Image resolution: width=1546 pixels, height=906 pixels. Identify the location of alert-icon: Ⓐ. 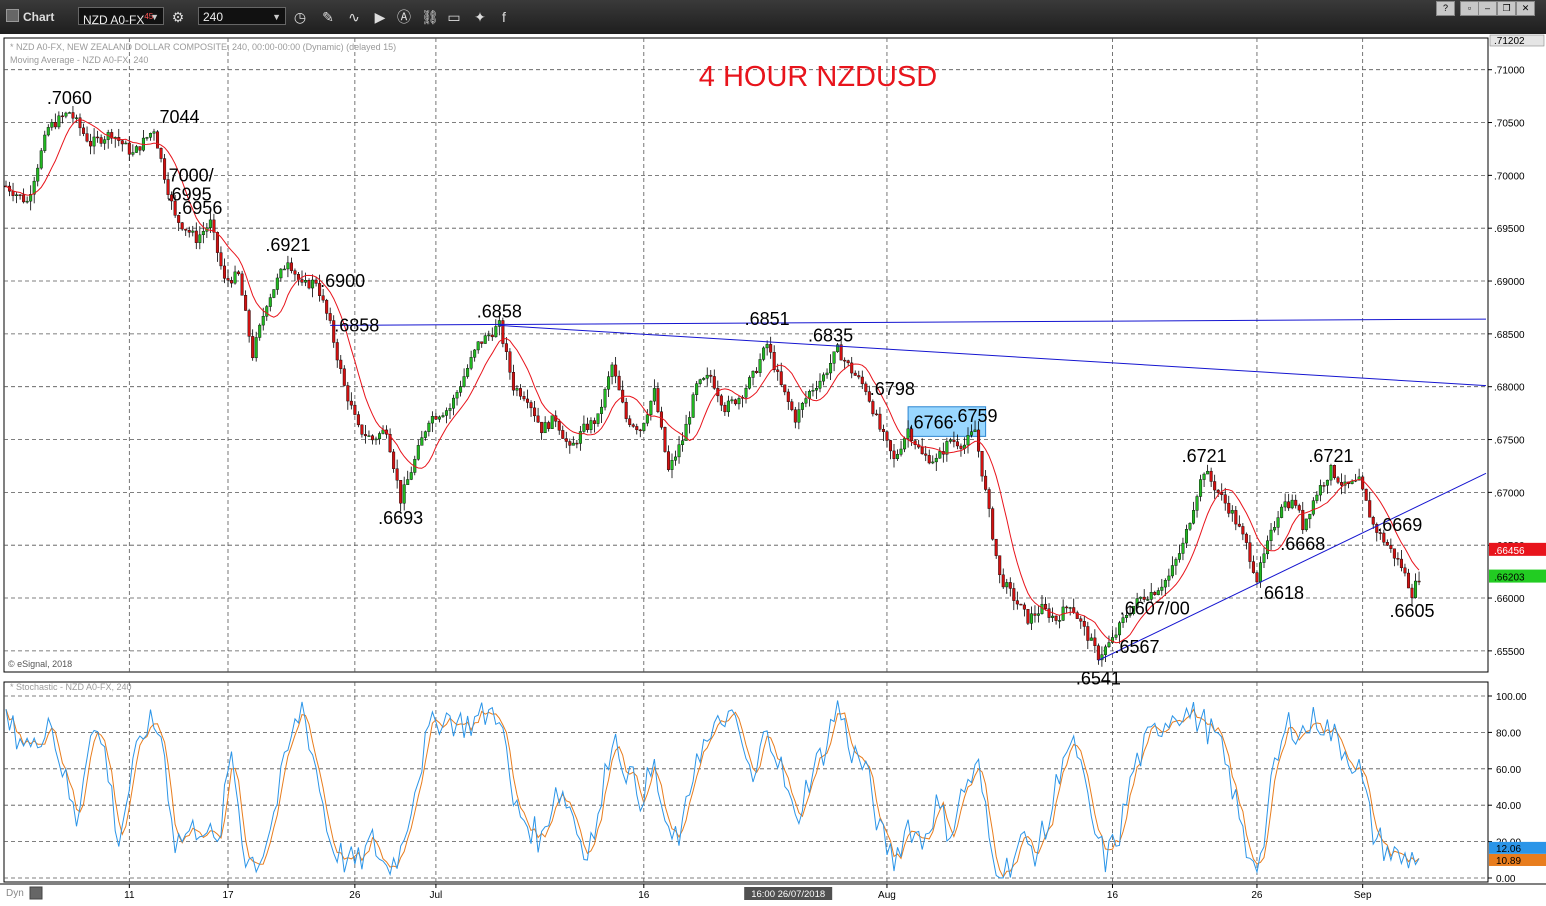
(404, 17).